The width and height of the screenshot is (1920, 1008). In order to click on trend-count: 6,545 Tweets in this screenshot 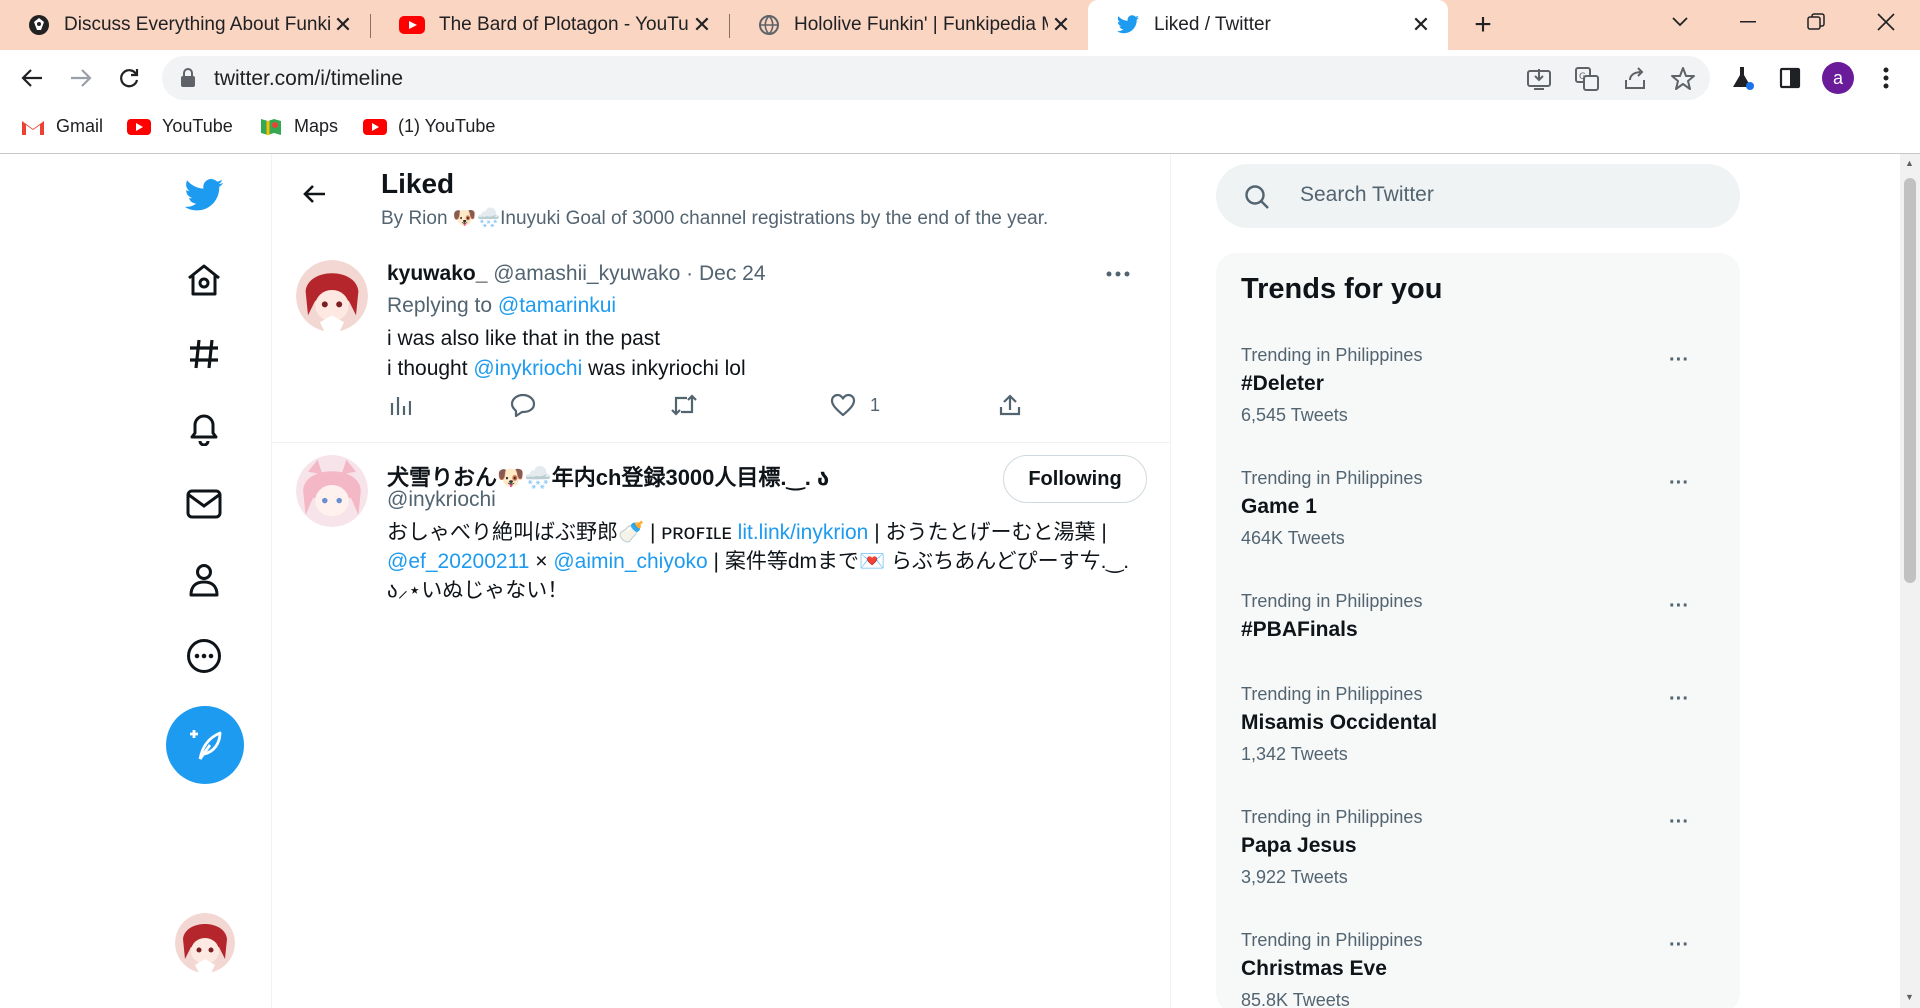, I will do `click(1294, 415)`.